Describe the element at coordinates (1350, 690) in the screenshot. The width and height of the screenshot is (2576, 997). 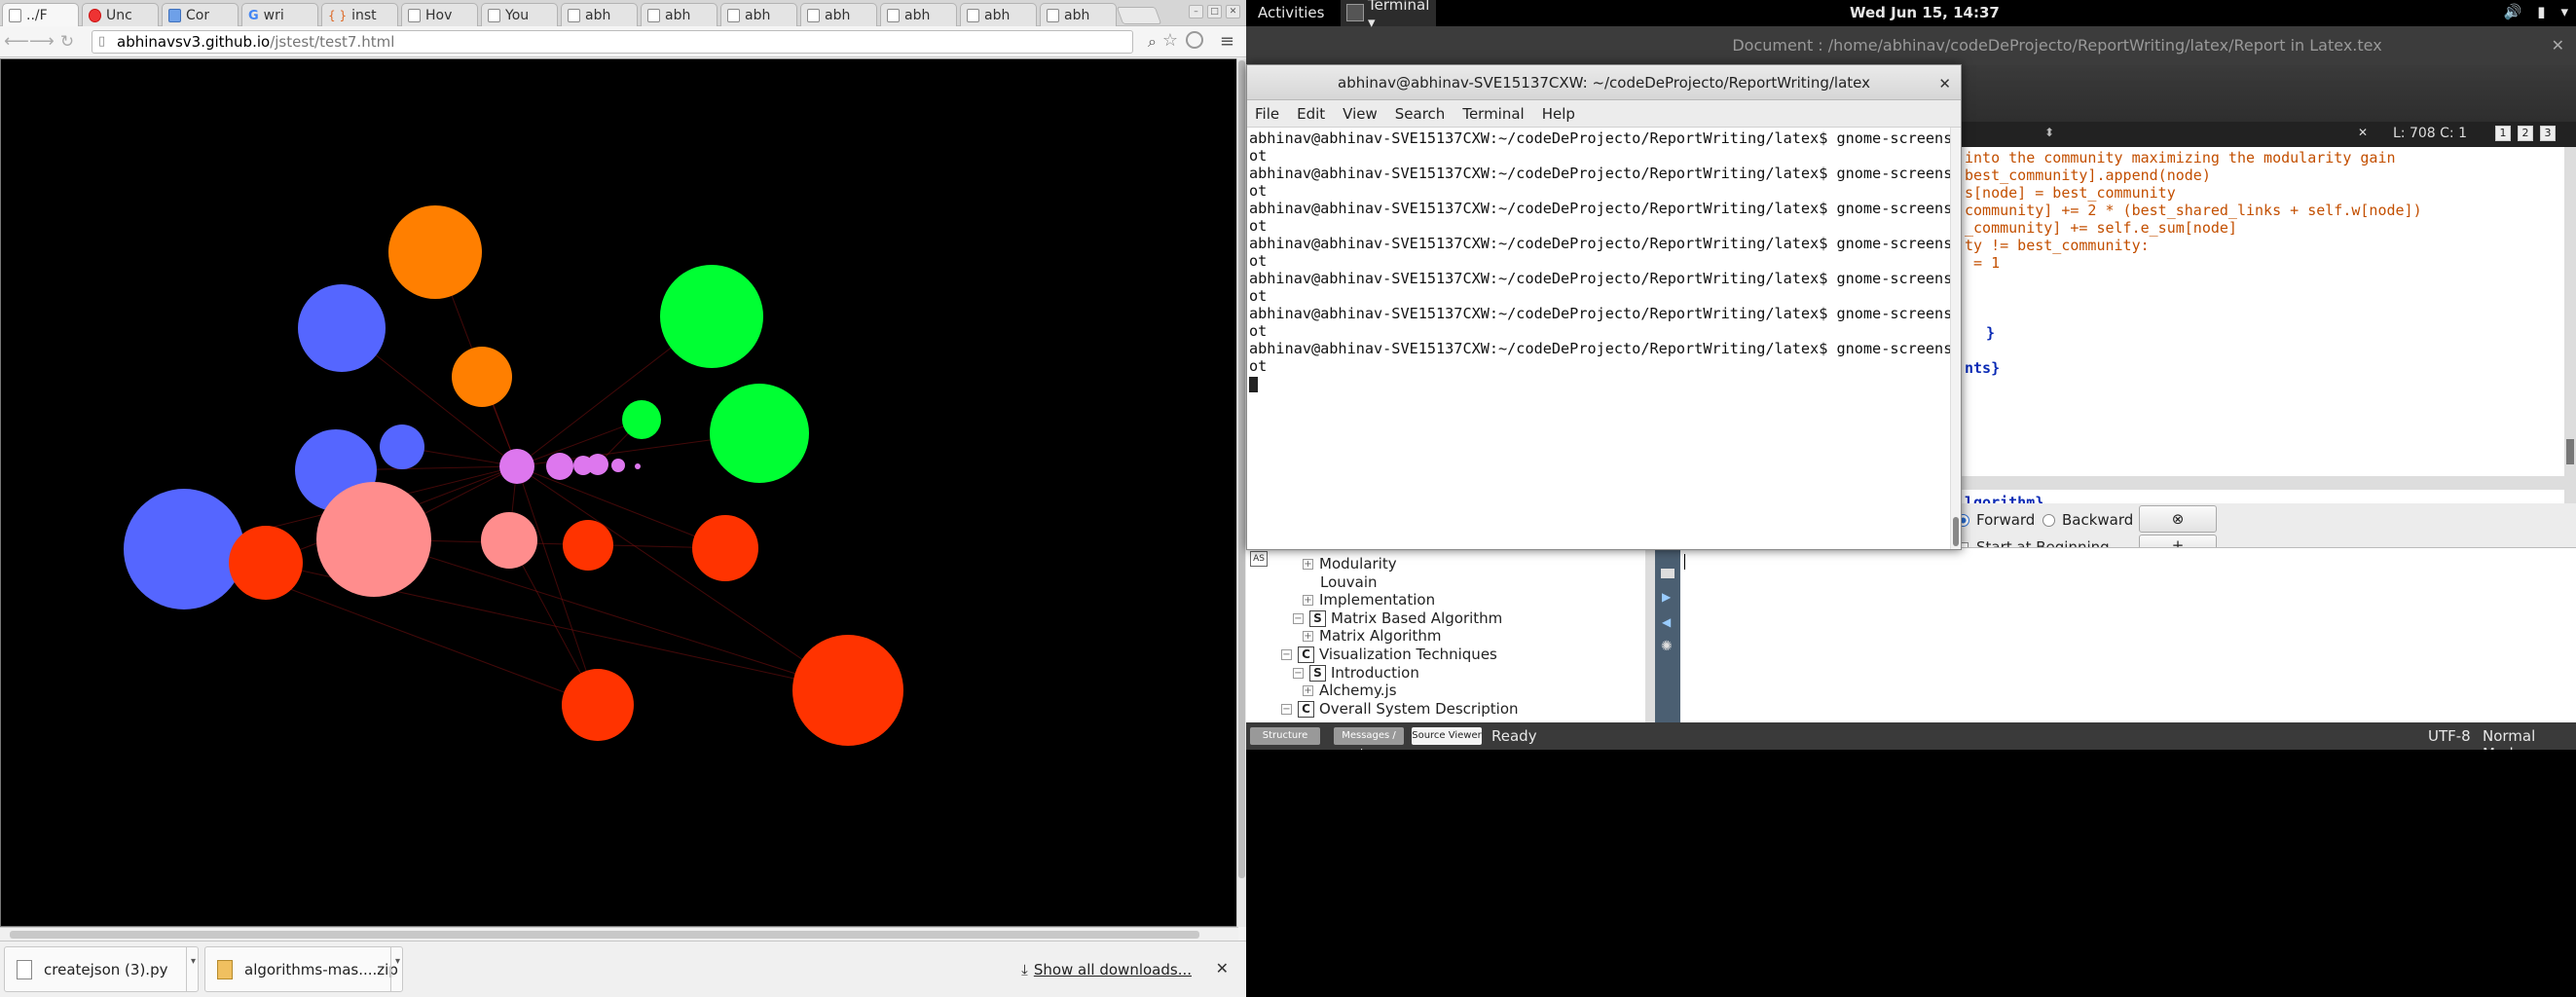
I see `tree-item: + Alchemy.js` at that location.